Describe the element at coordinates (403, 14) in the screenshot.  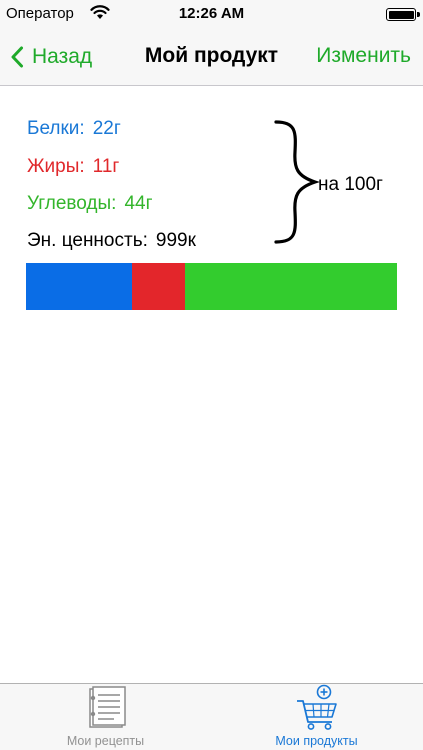
I see `battery-icon` at that location.